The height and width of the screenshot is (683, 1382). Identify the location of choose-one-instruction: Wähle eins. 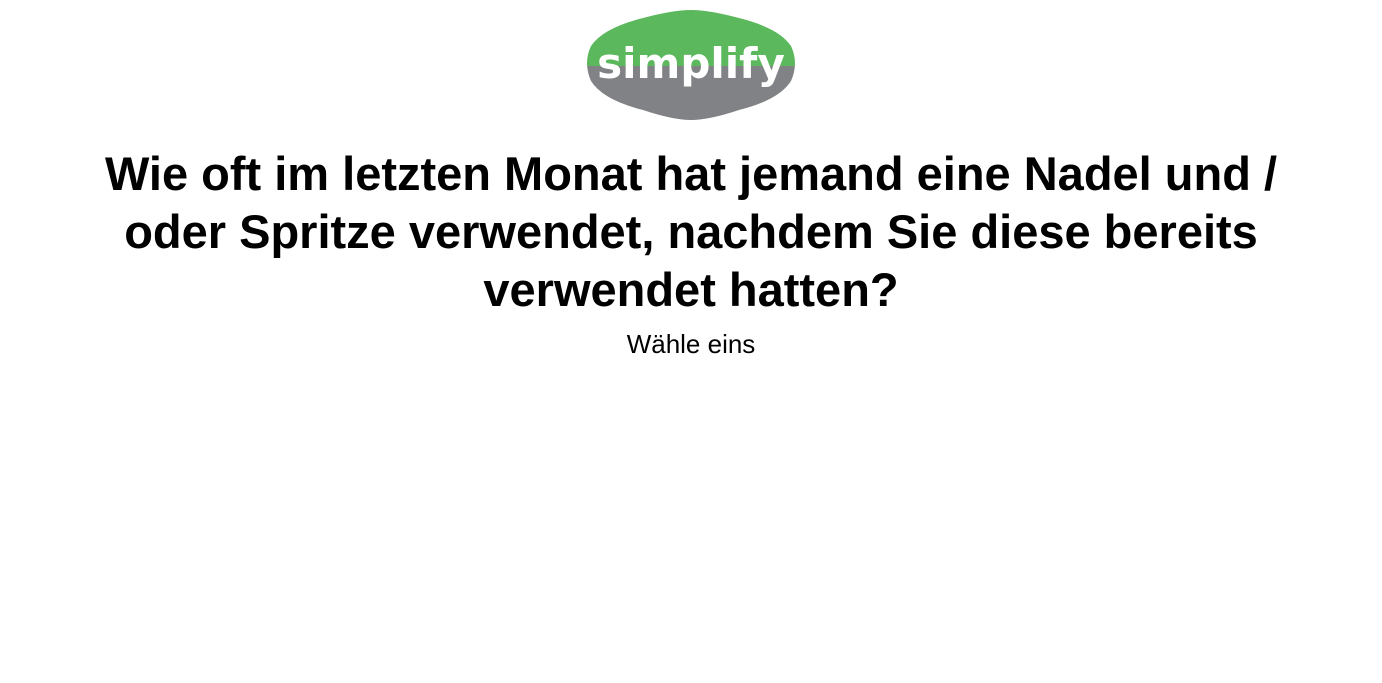
(691, 344).